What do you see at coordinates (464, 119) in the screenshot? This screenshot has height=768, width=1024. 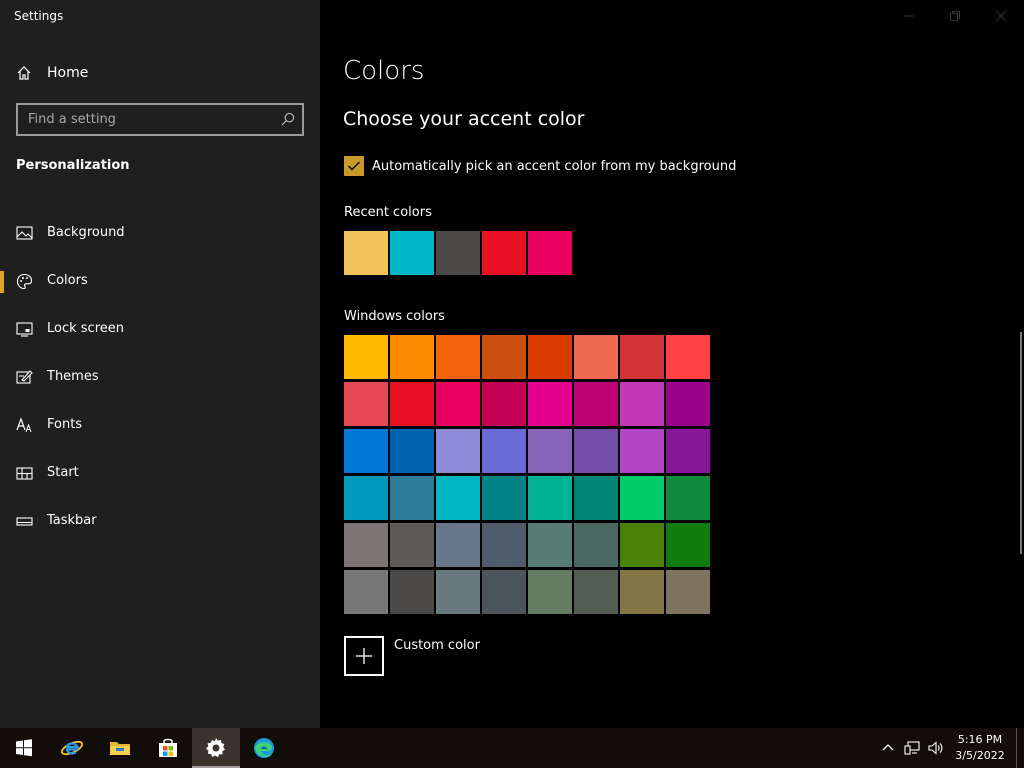 I see `section-heading: Choose your accent color` at bounding box center [464, 119].